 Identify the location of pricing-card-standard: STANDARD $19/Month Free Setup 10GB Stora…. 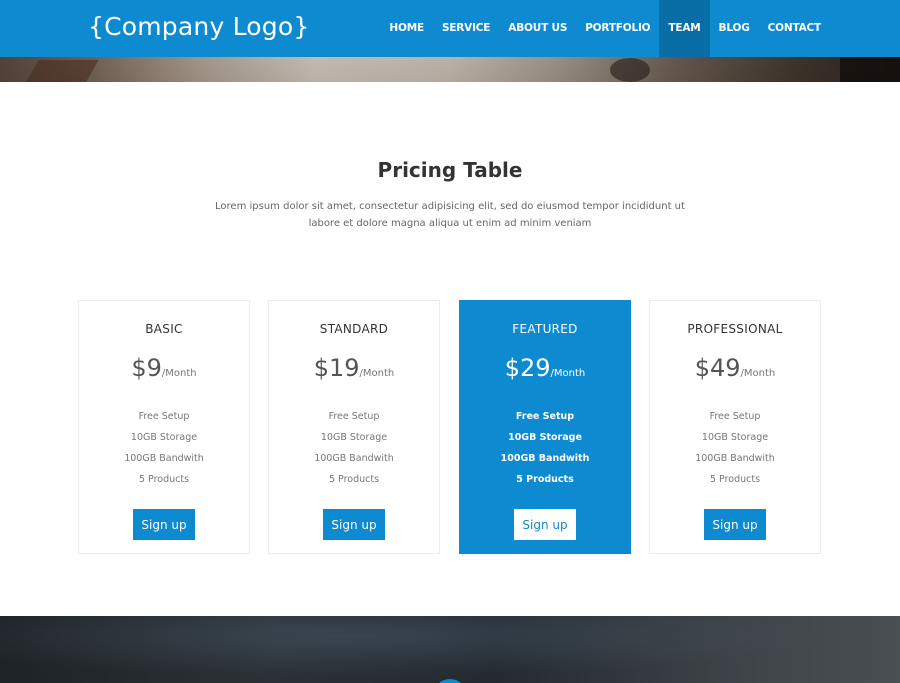
(354, 427).